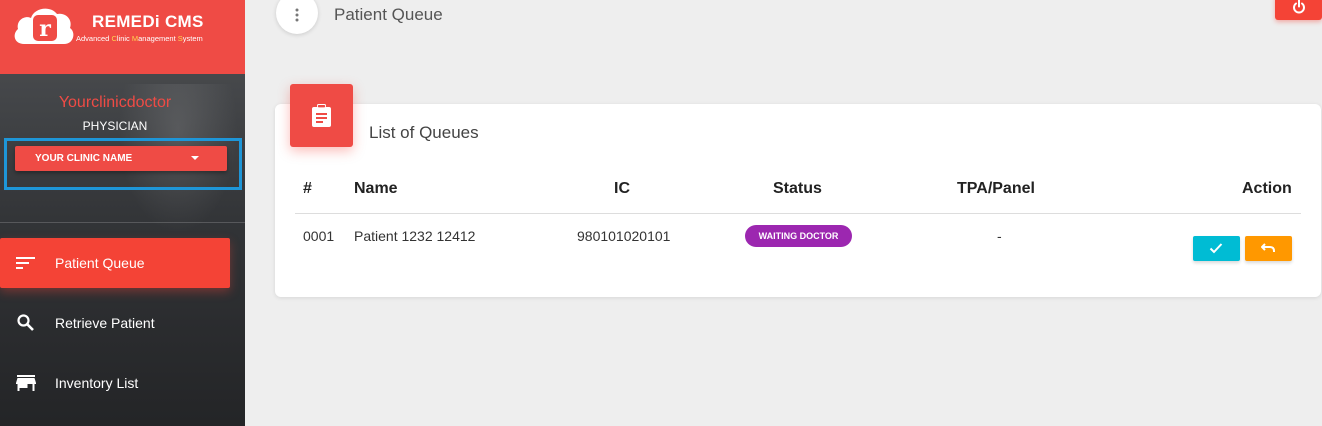 The height and width of the screenshot is (426, 1322). I want to click on return-button, so click(1268, 248).